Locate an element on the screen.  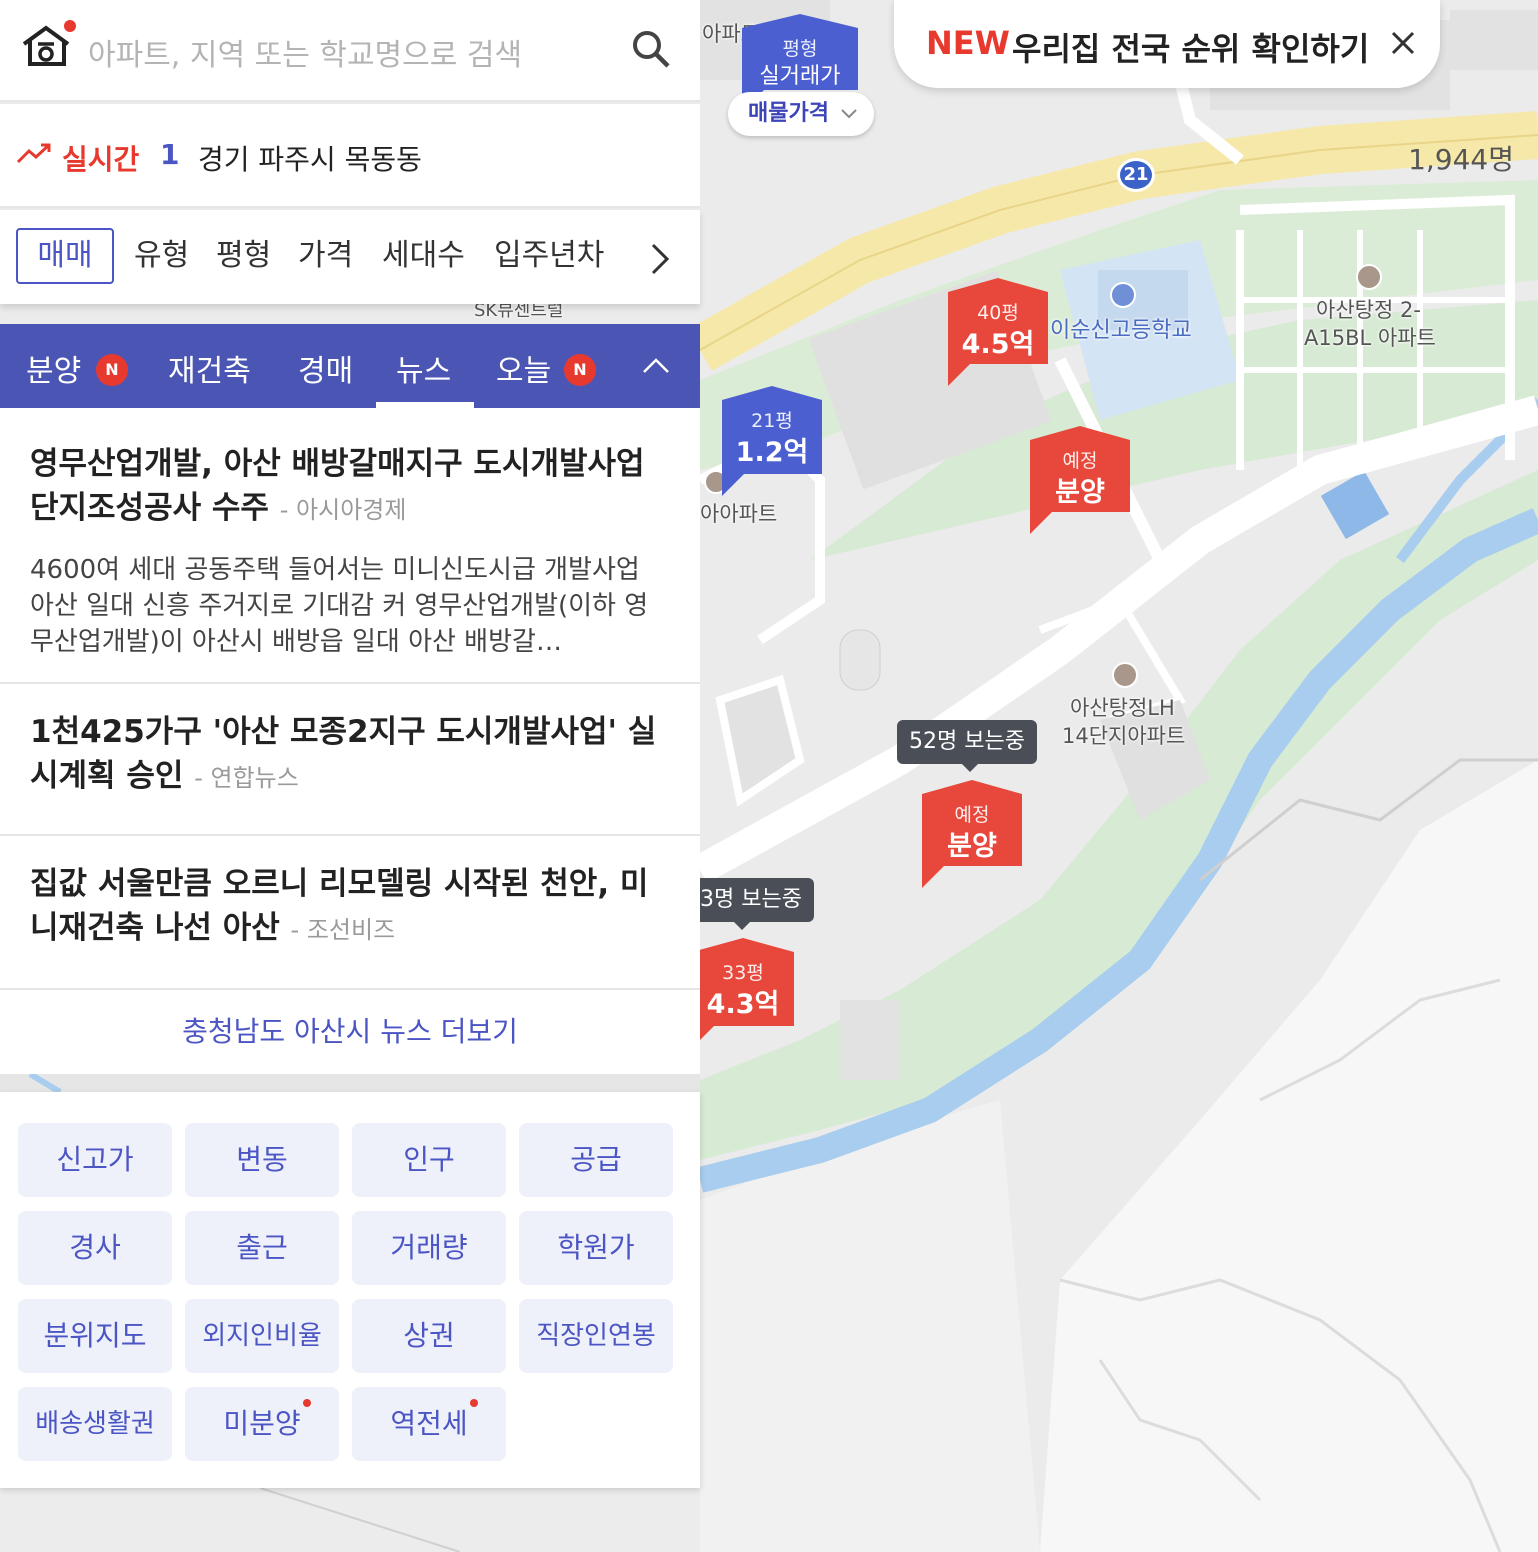
close-icon is located at coordinates (1403, 43).